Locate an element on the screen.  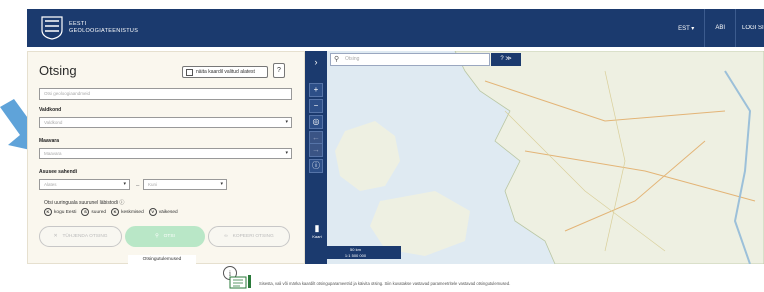
area-size-radios: Kkogu Eesti Ssuured Kkeskmised Vväikesed is located at coordinates (111, 212).